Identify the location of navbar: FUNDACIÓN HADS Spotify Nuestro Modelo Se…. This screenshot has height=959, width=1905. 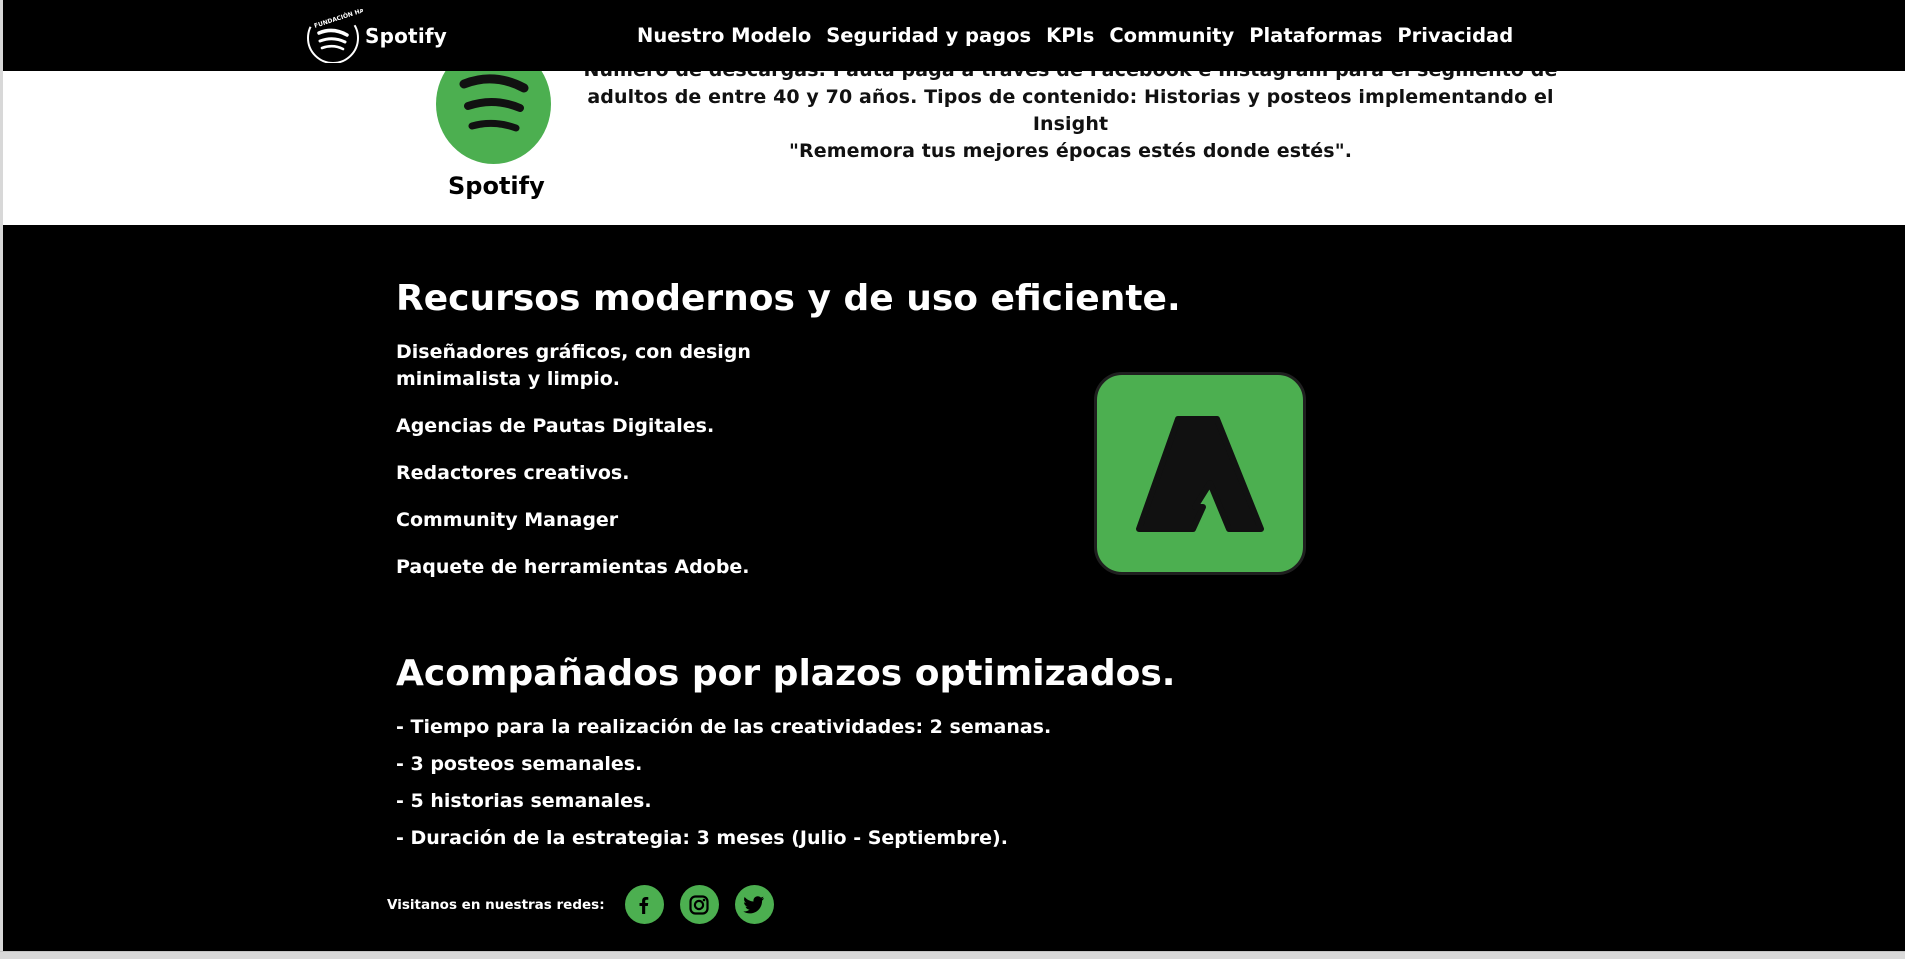
(954, 35).